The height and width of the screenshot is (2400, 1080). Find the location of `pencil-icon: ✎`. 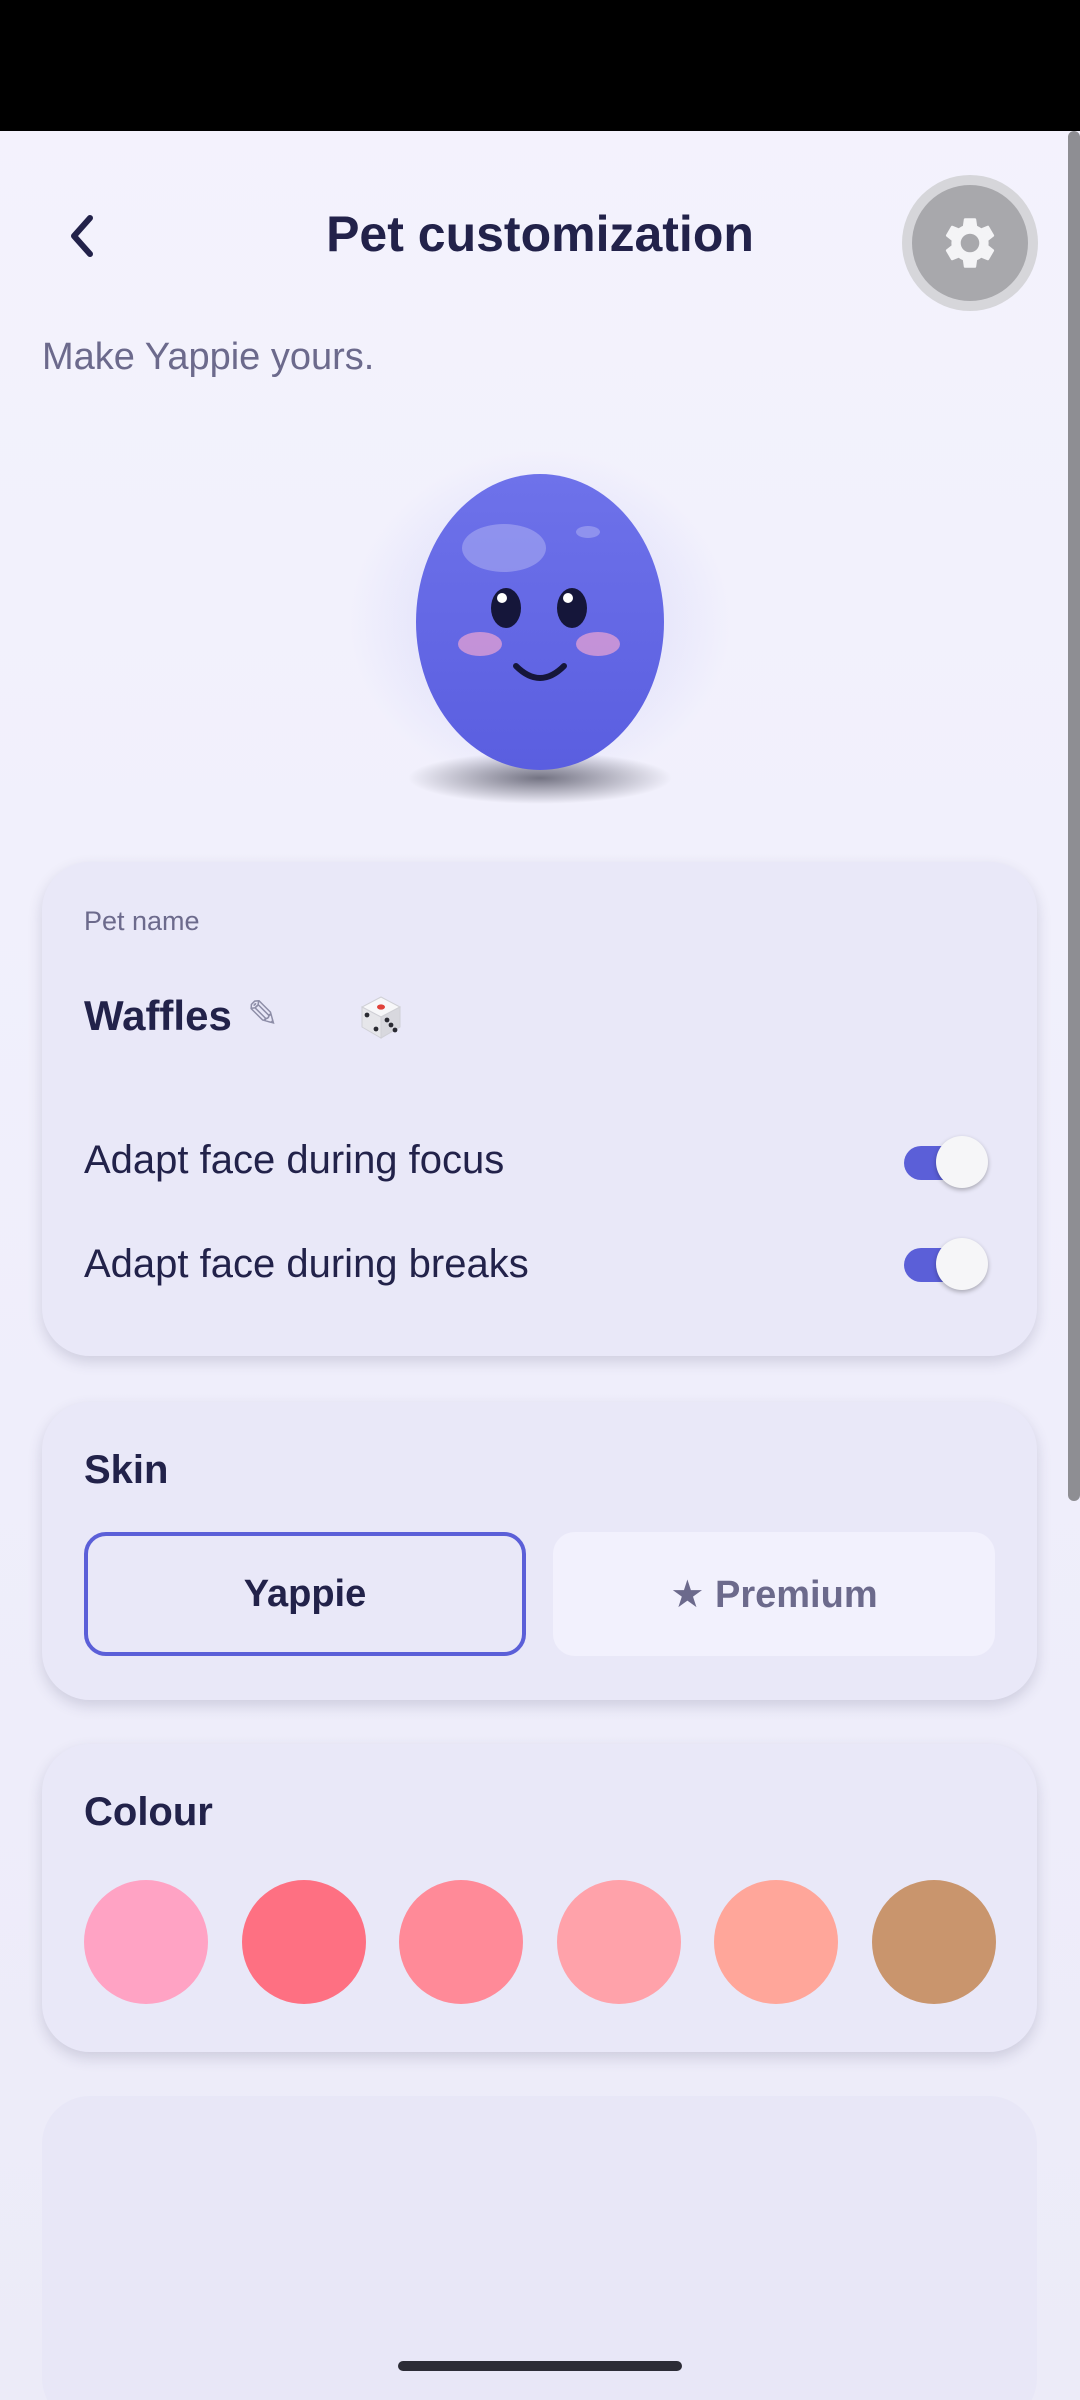

pencil-icon: ✎ is located at coordinates (263, 1014).